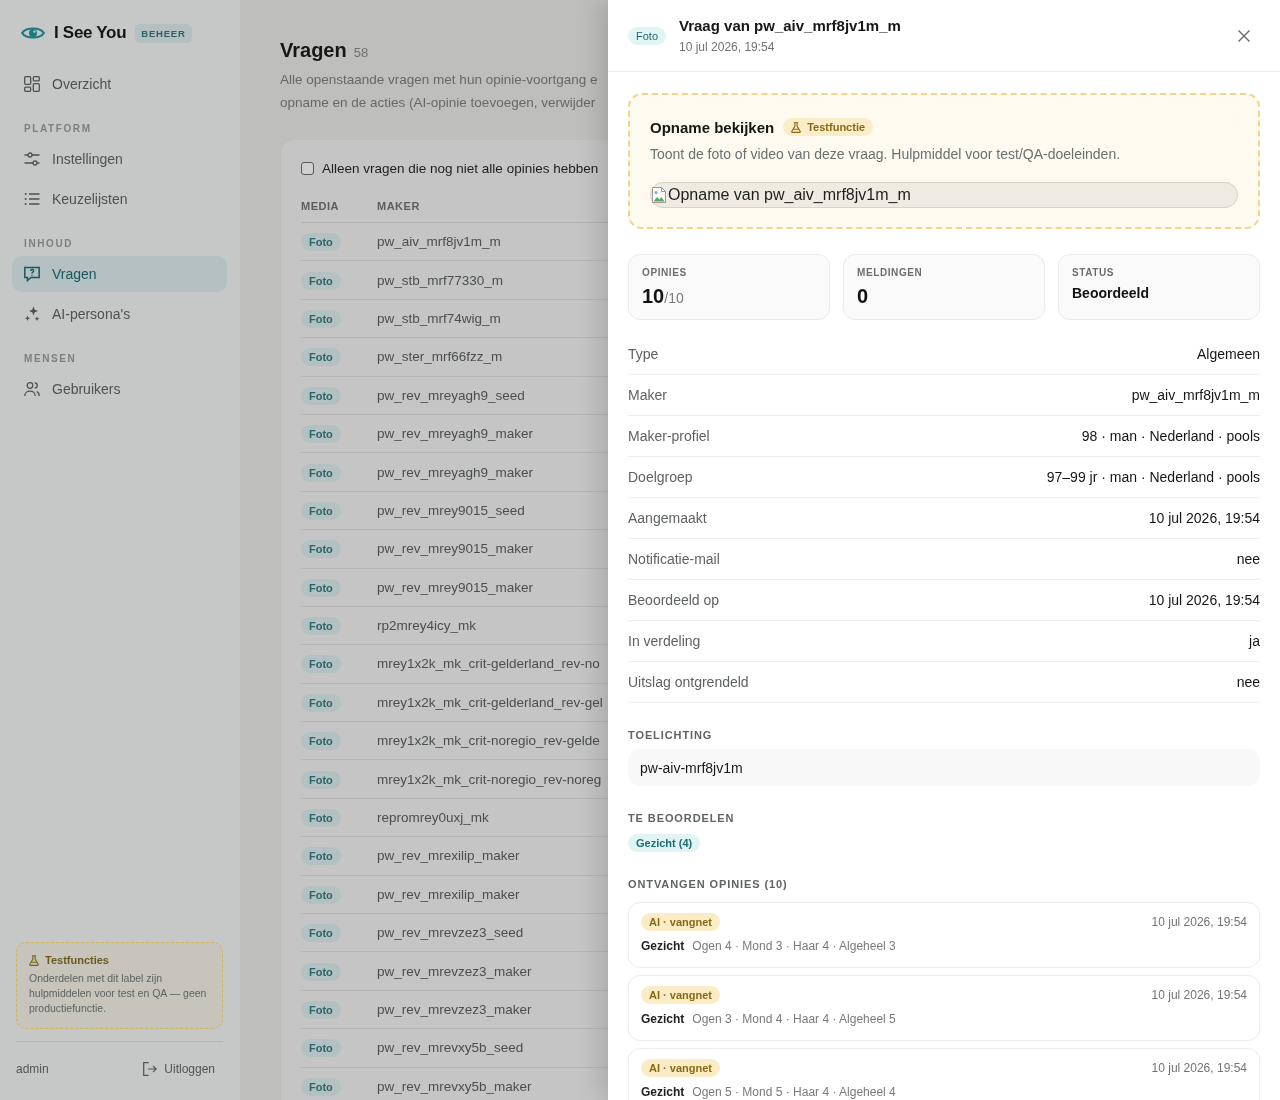 The height and width of the screenshot is (1100, 1280). I want to click on checkbox, so click(307, 168).